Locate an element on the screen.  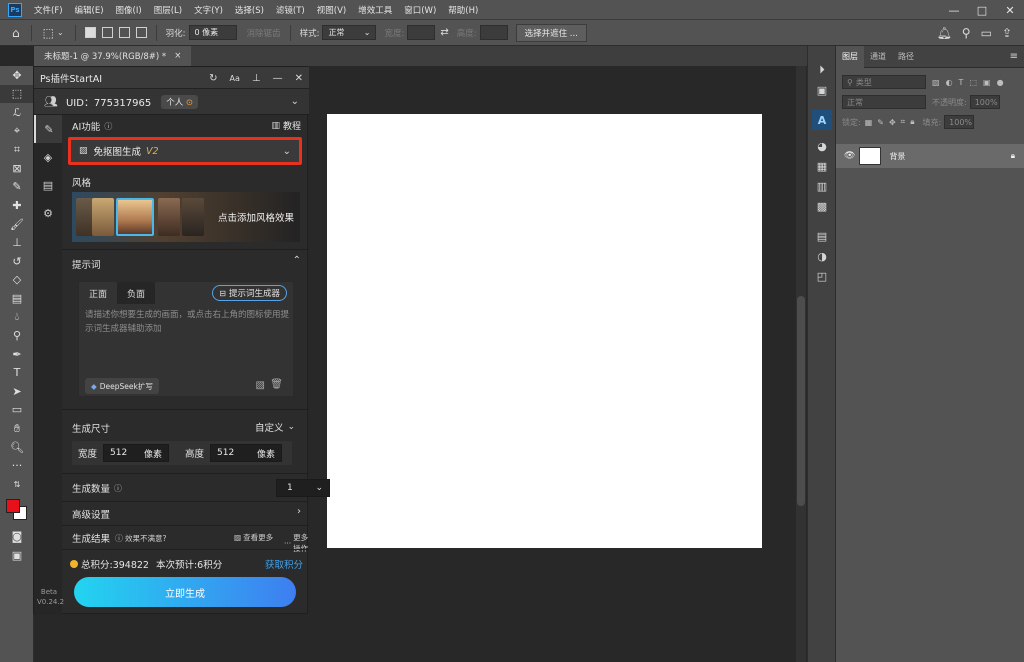
document-tab: 未标题-1 @ 37.9%(RGB/8#) * × is located at coordinates (113, 56).